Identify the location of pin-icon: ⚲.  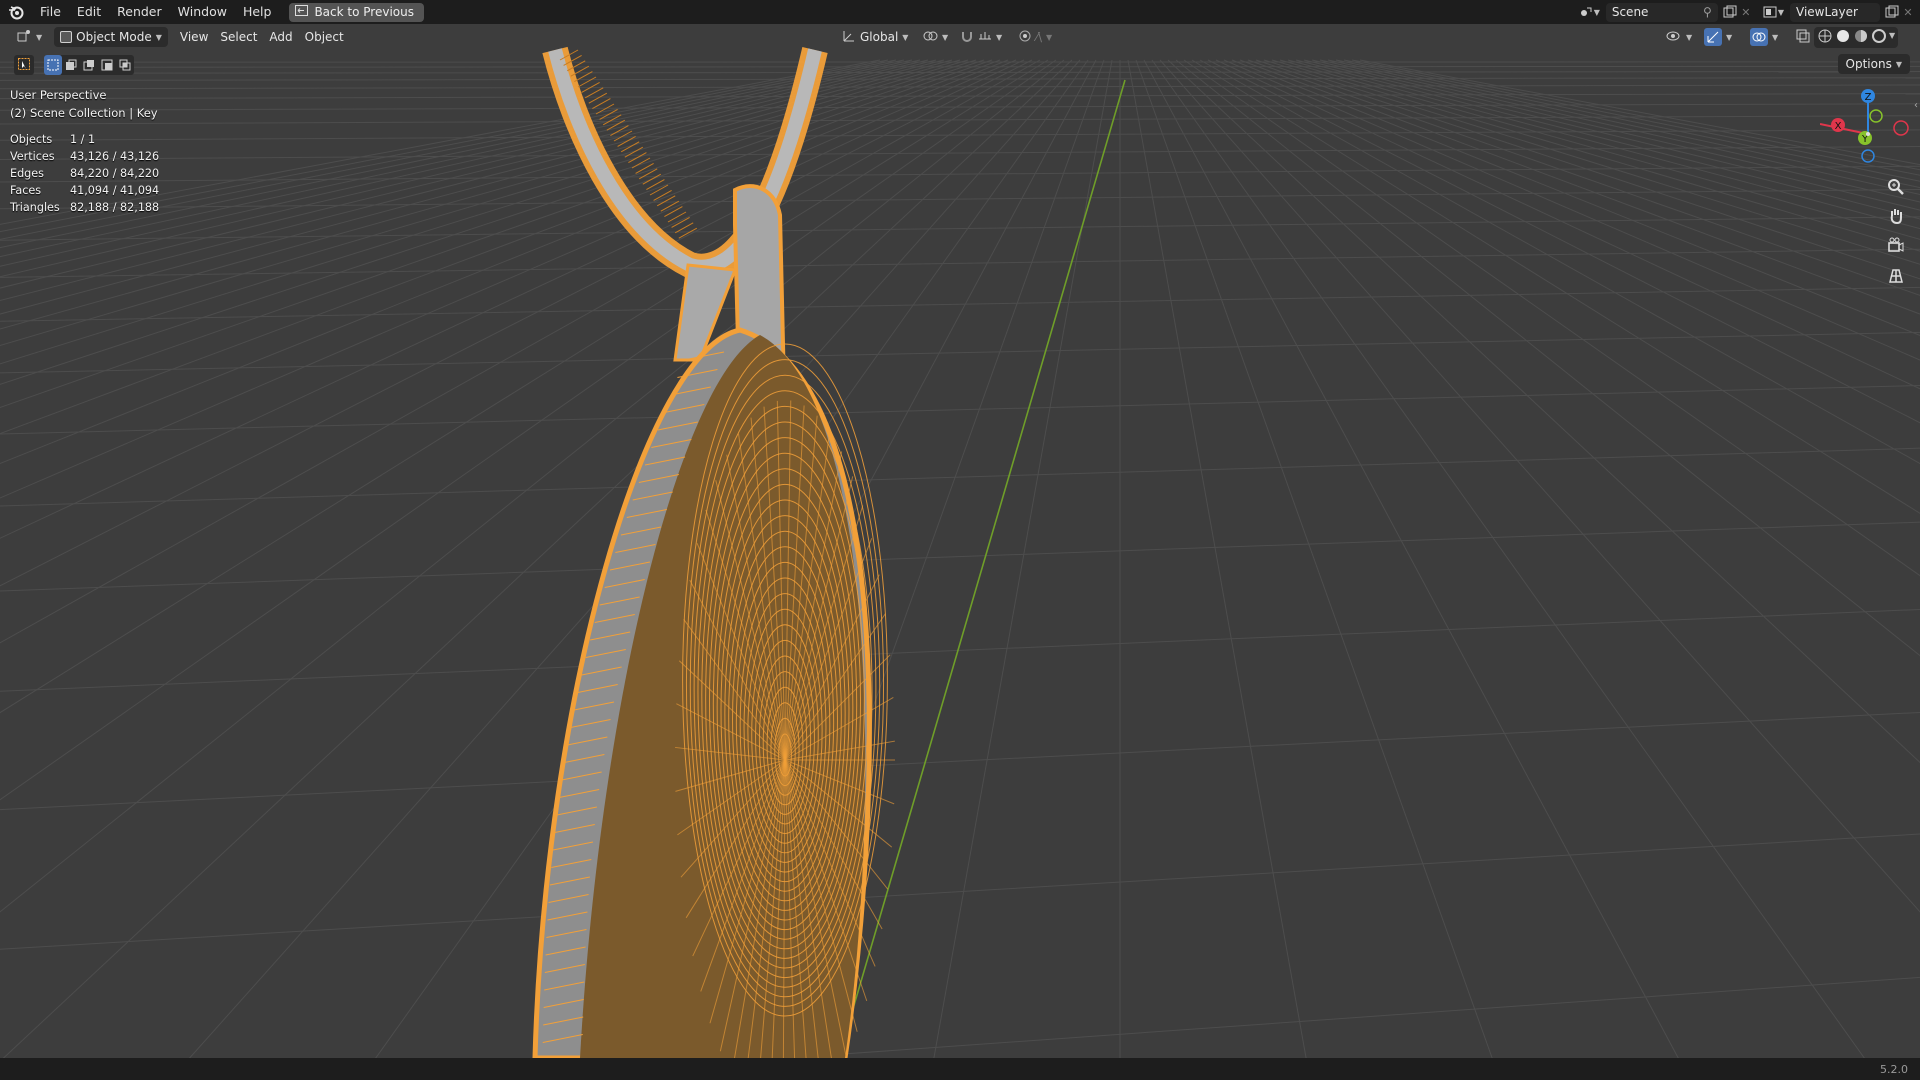
(1707, 12).